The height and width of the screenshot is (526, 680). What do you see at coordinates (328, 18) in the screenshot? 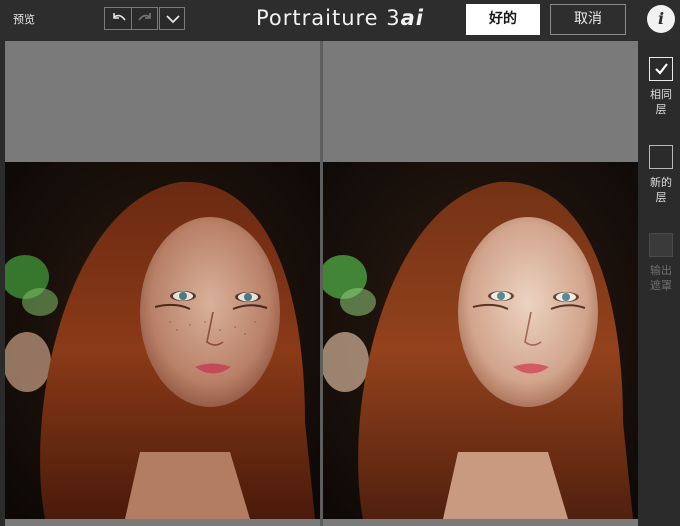
I see `app-title-main: Portraiture 3` at bounding box center [328, 18].